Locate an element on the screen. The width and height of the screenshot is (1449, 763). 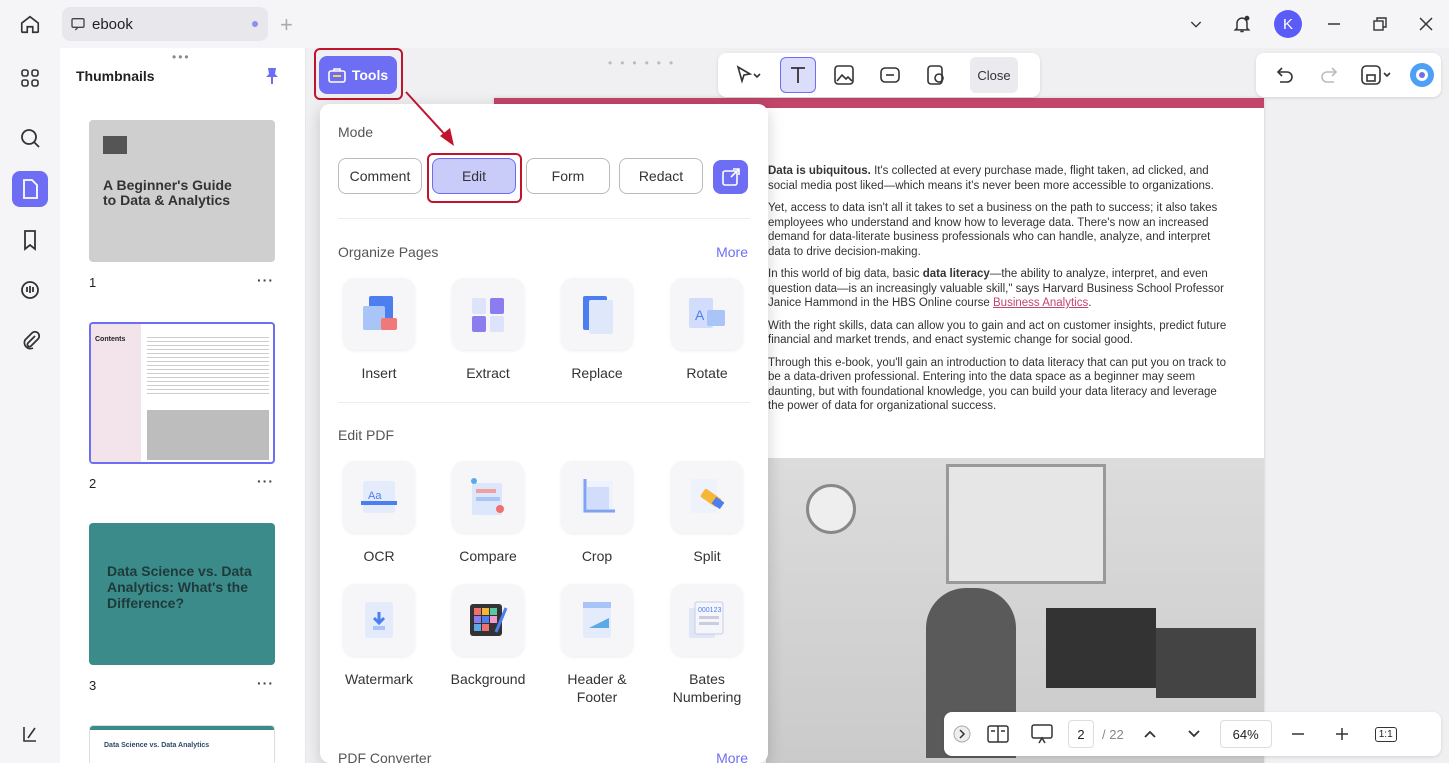
ai-assistant-button is located at coordinates (1422, 75).